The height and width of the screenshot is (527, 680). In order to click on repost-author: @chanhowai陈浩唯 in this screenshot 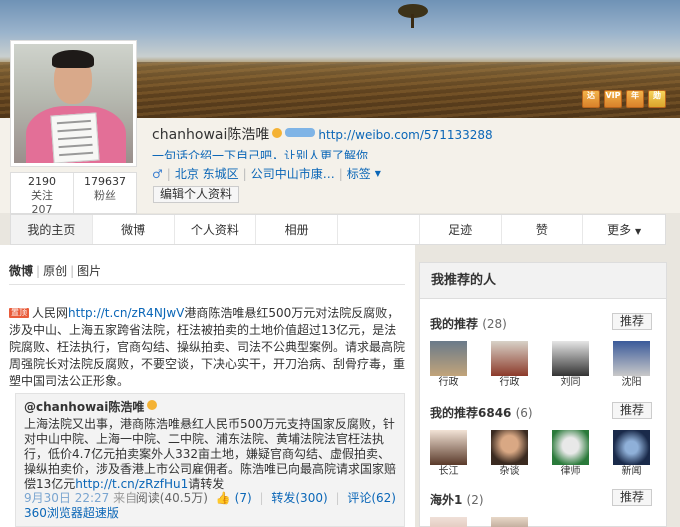, I will do `click(210, 407)`.